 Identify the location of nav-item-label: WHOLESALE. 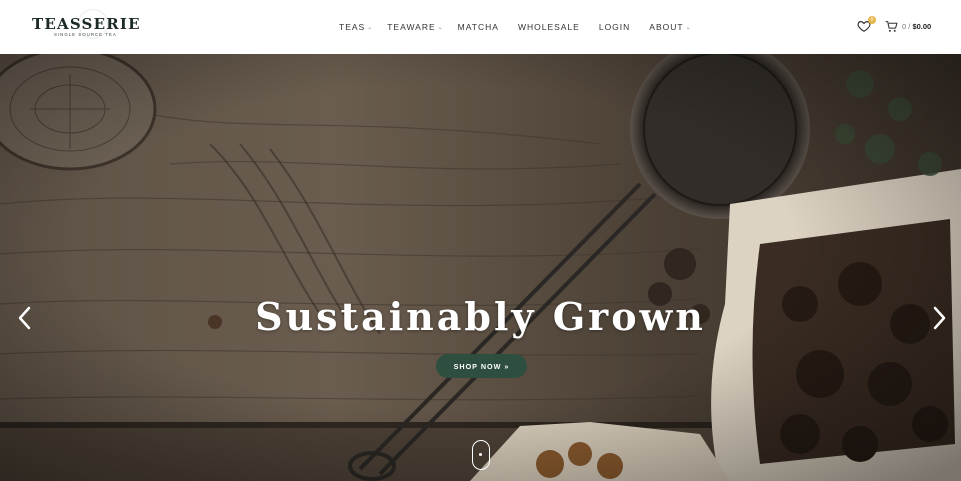
(548, 27).